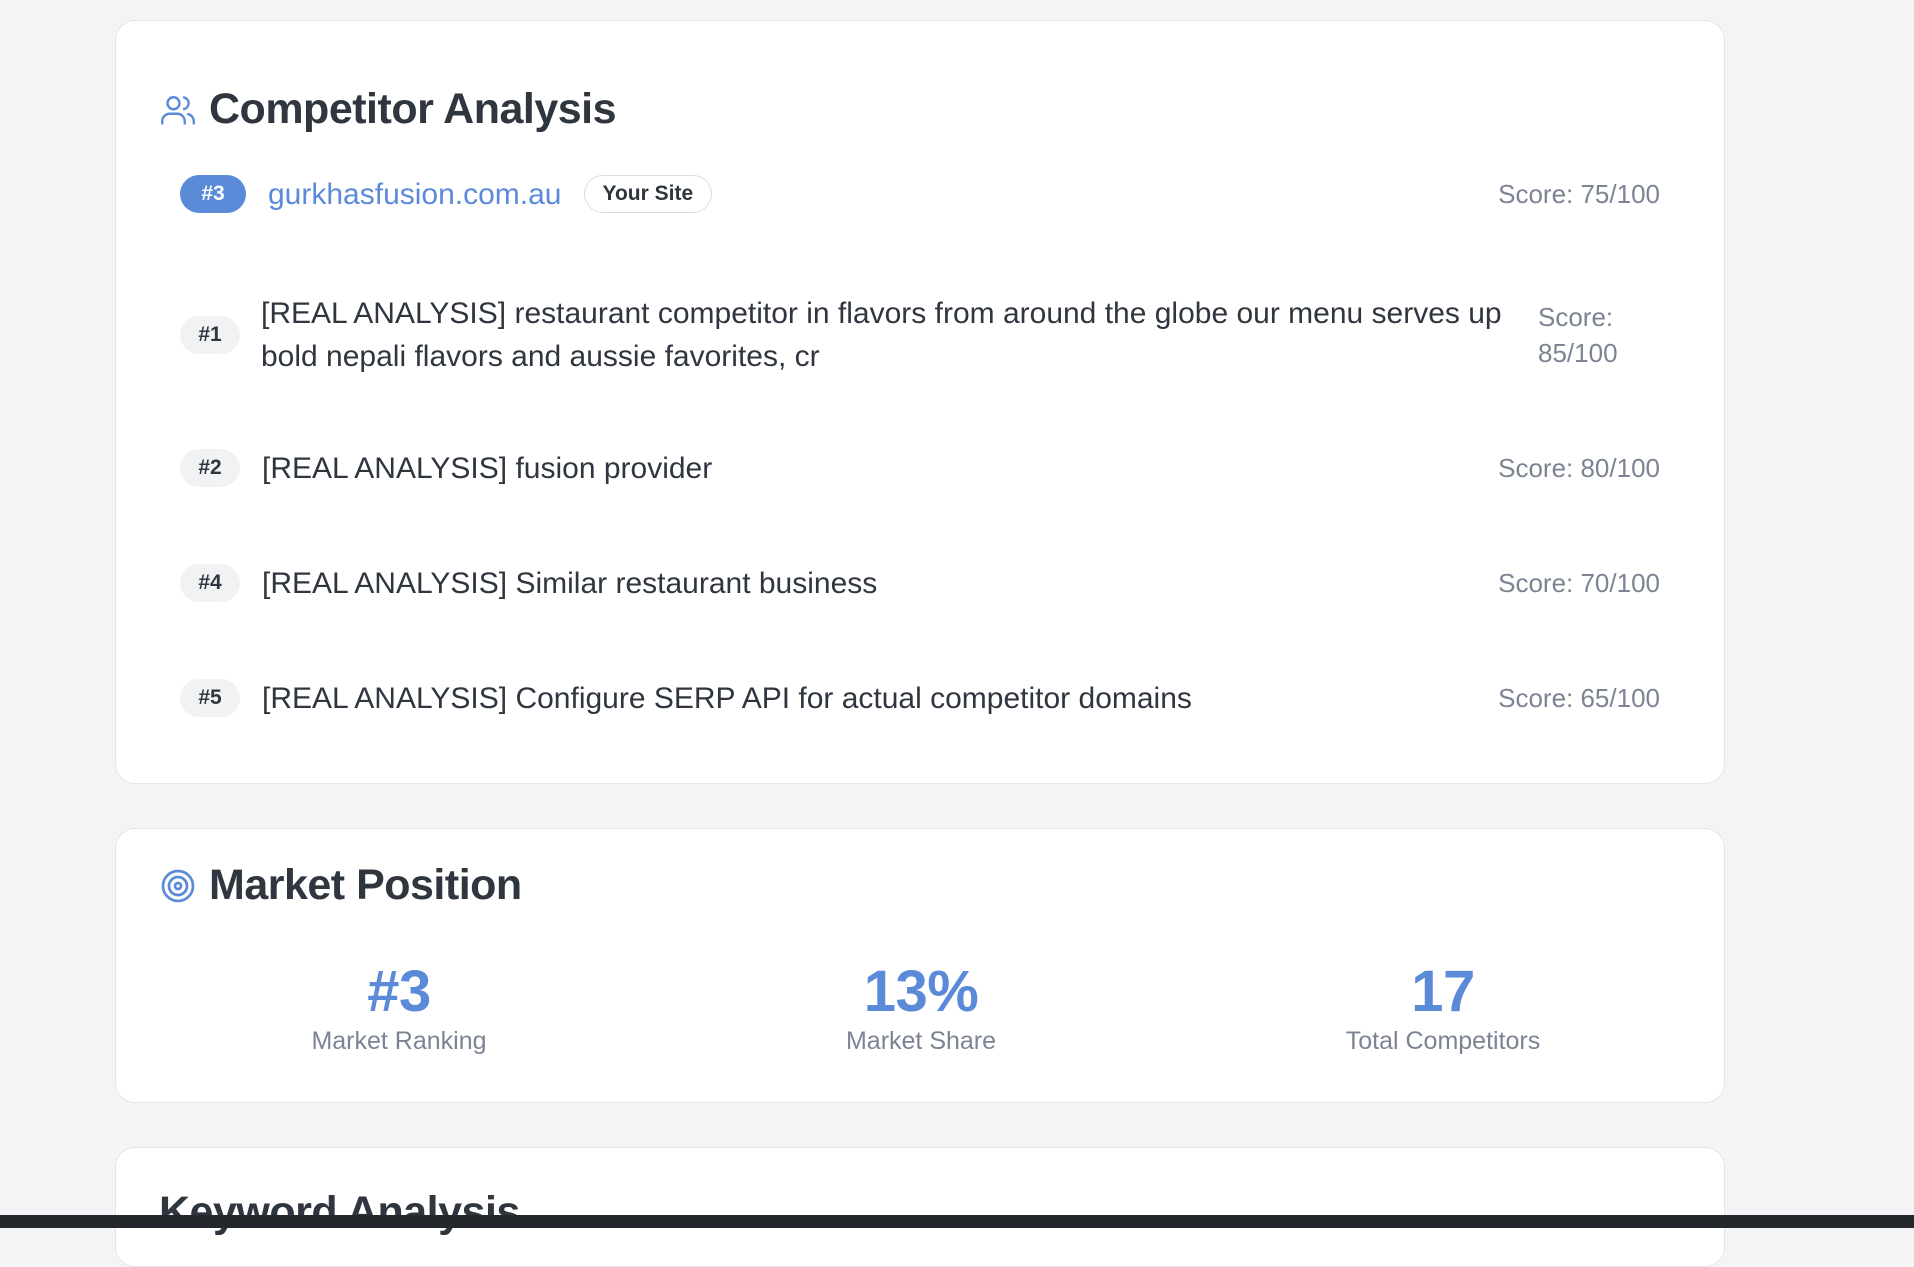 The image size is (1914, 1267). I want to click on market-share-stat: 13% Market Share, so click(921, 1008).